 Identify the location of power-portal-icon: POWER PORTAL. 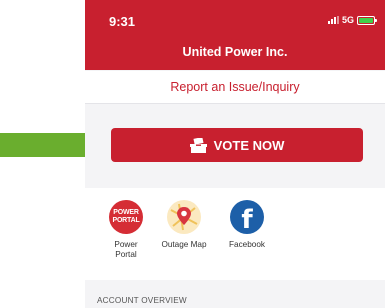
(126, 217).